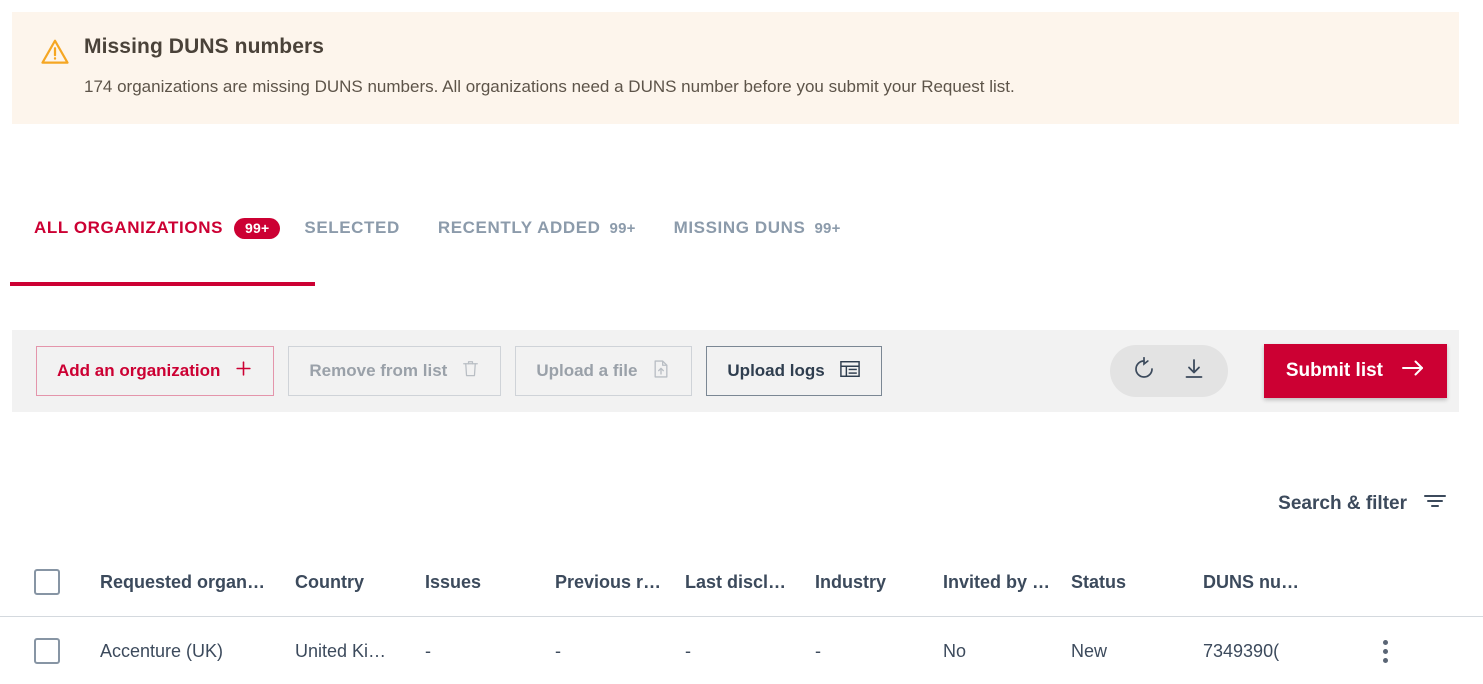 Image resolution: width=1483 pixels, height=684 pixels. What do you see at coordinates (661, 371) in the screenshot?
I see `file-upload-icon` at bounding box center [661, 371].